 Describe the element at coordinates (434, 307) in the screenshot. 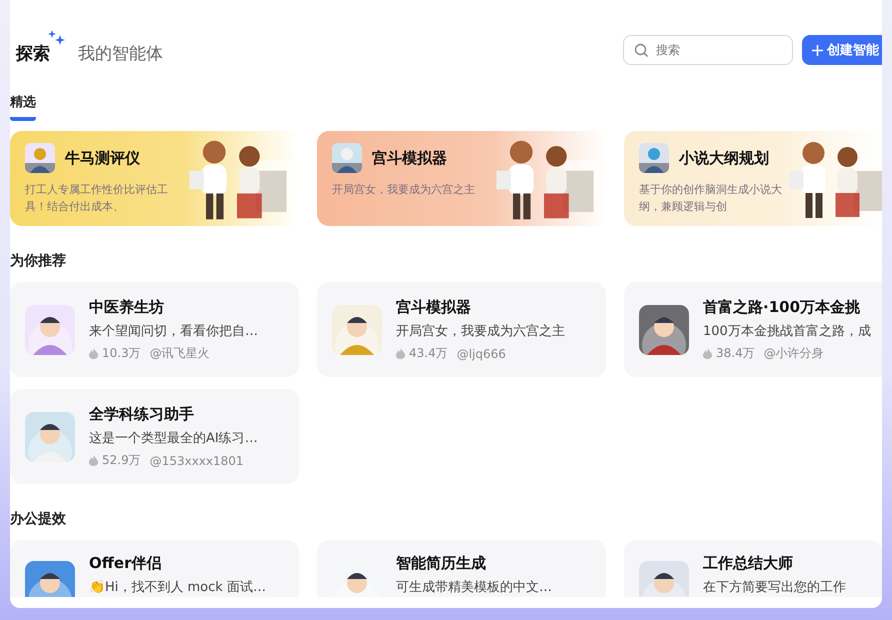

I see `agent-name: 宫斗模拟器` at that location.